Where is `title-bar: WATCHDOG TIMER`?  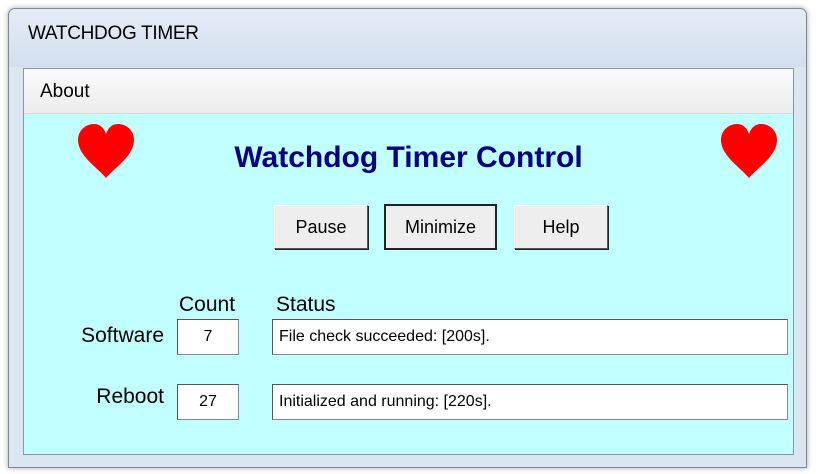
title-bar: WATCHDOG TIMER is located at coordinates (407, 38).